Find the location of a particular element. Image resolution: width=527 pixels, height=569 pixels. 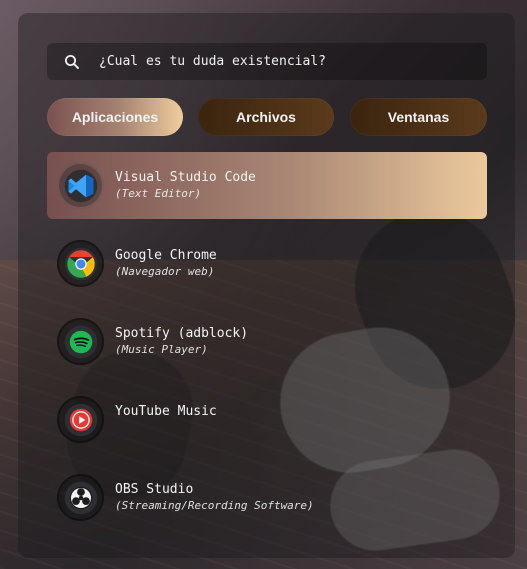

app-text: YouTube Music is located at coordinates (295, 412).